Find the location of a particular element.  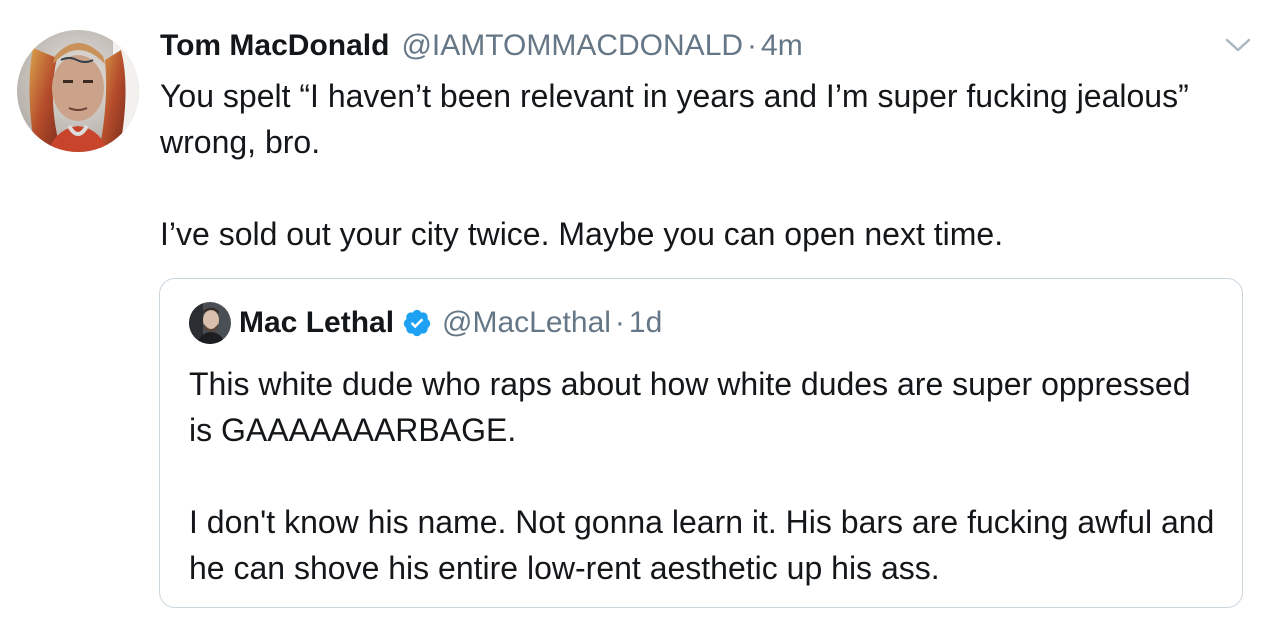

quoted-tweet-header: Mac Lethal @MacLethal · 1d is located at coordinates (425, 323).